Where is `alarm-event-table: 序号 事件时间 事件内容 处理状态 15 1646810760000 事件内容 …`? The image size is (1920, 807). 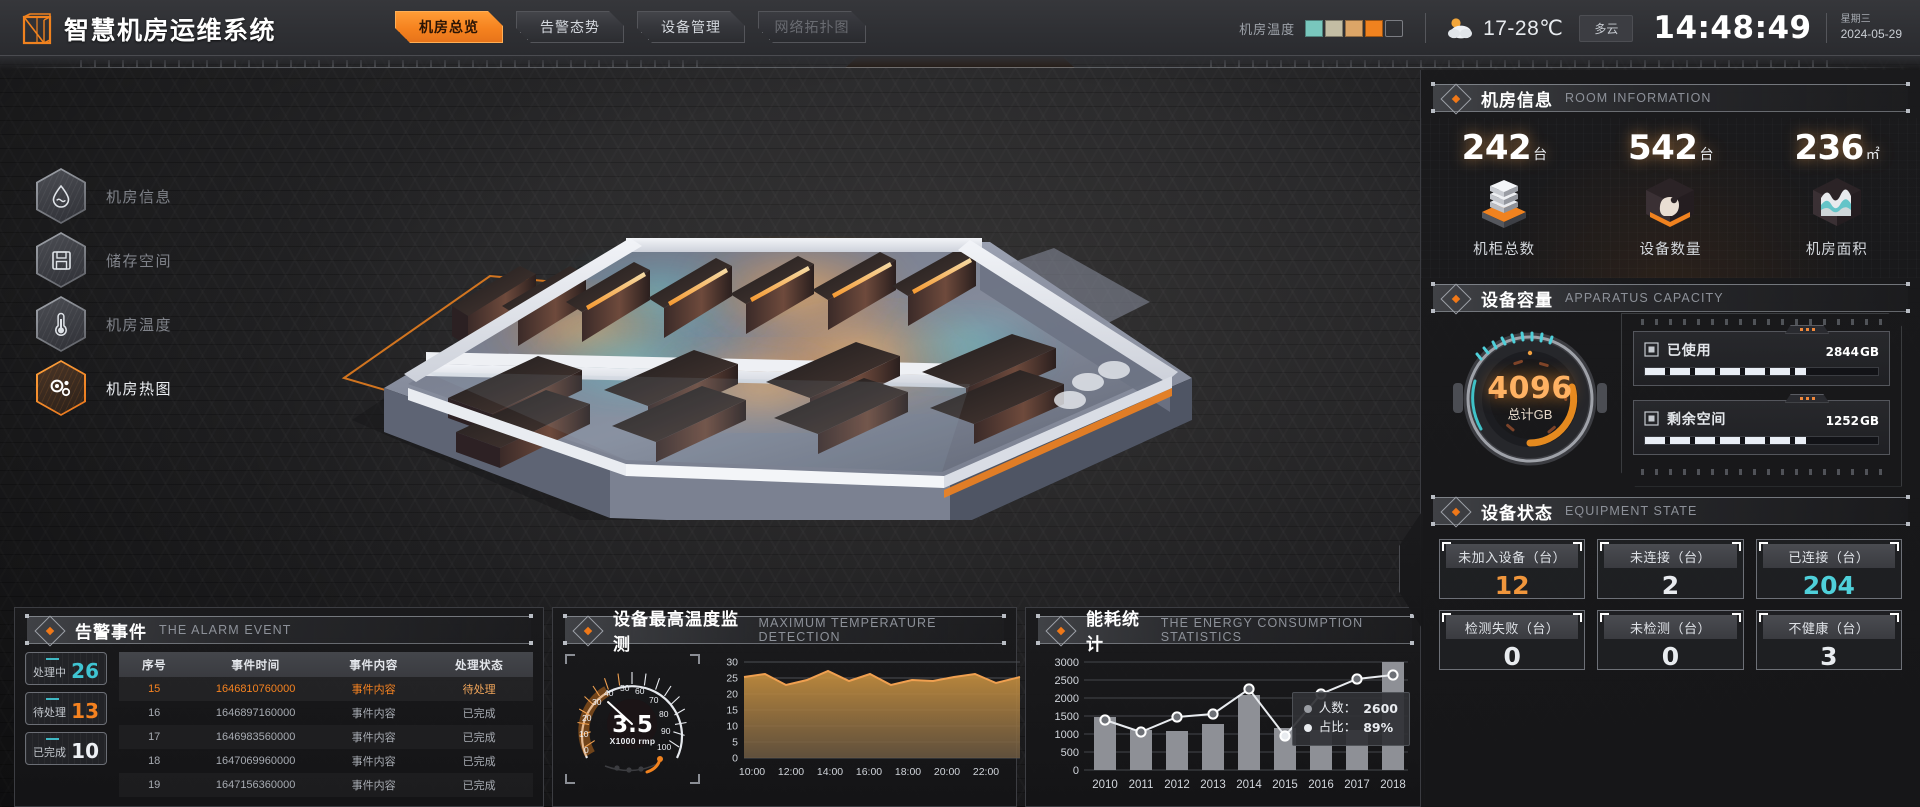
alarm-event-table: 序号 事件时间 事件内容 处理状态 15 1646810760000 事件内容 … is located at coordinates (326, 724).